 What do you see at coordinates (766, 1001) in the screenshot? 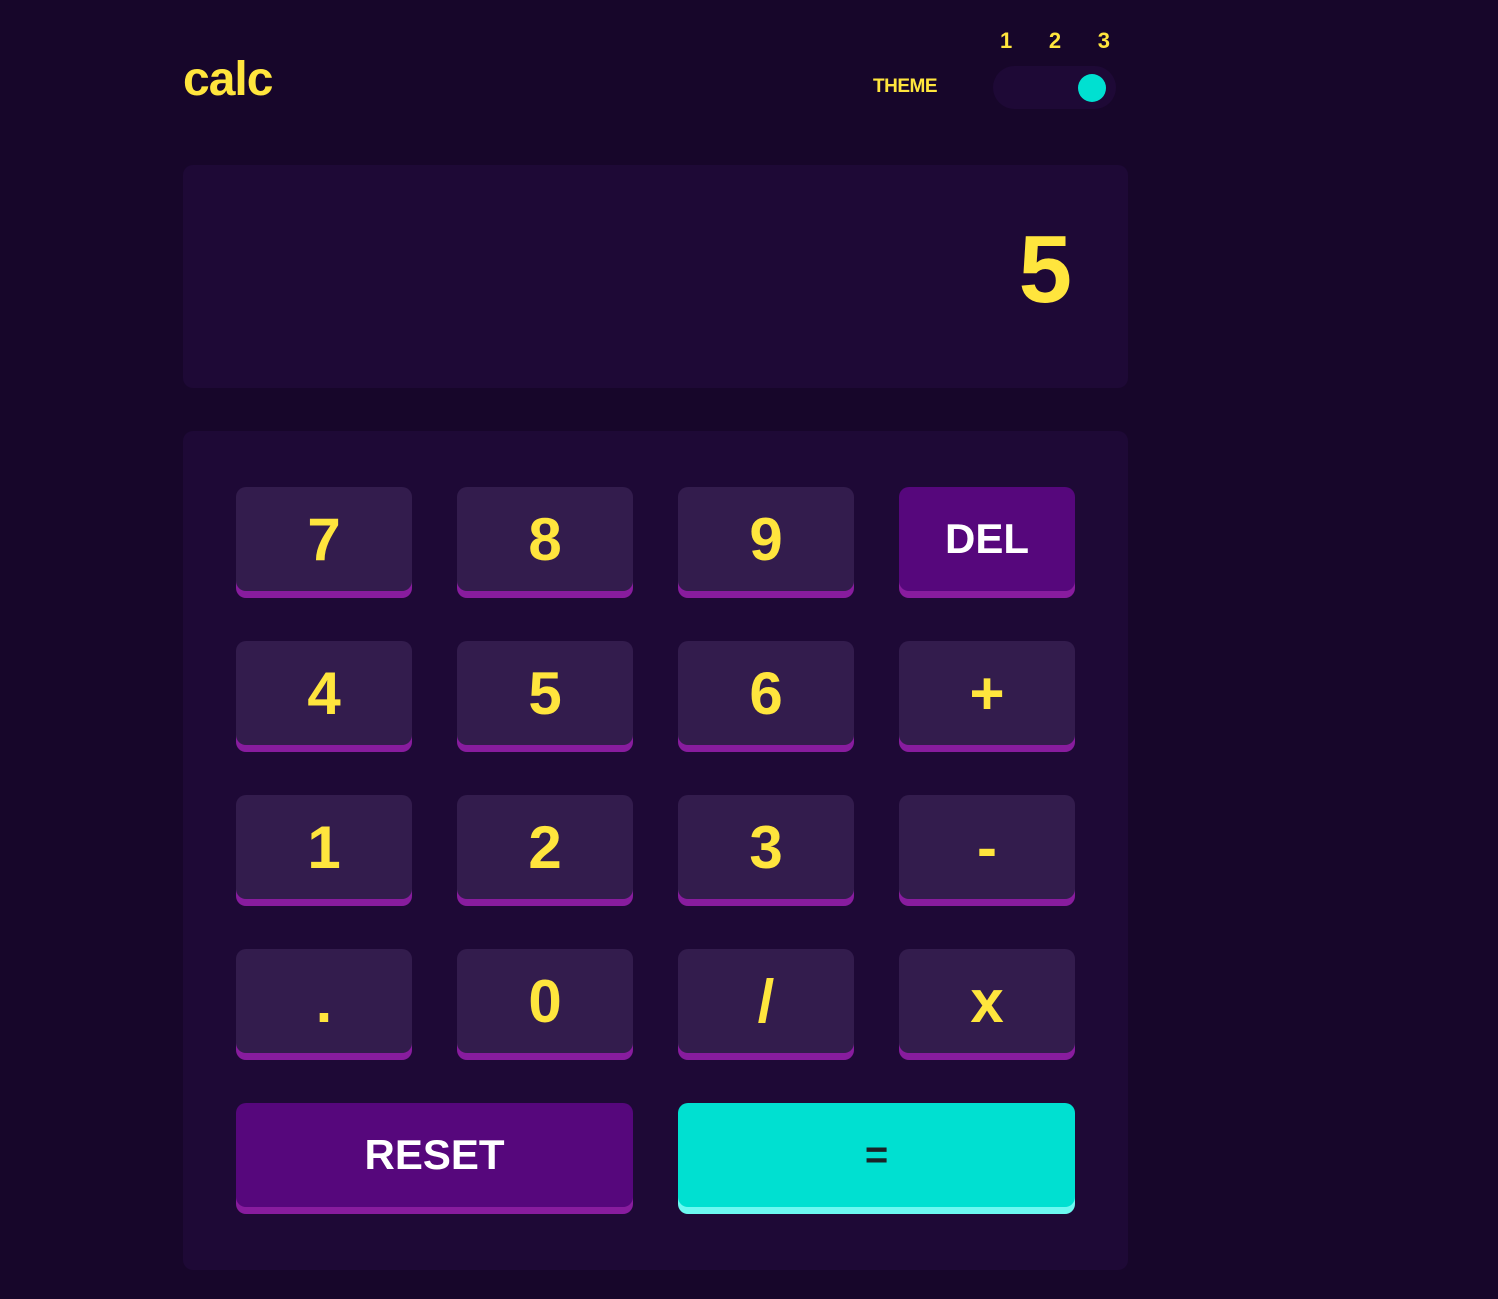
I see `divide-button: /` at bounding box center [766, 1001].